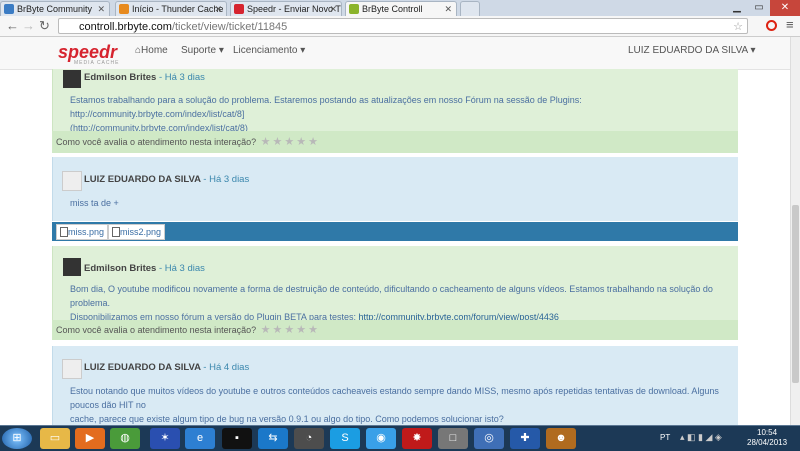 The width and height of the screenshot is (800, 451). What do you see at coordinates (453, 438) in the screenshot?
I see `window-app-icon: □` at bounding box center [453, 438].